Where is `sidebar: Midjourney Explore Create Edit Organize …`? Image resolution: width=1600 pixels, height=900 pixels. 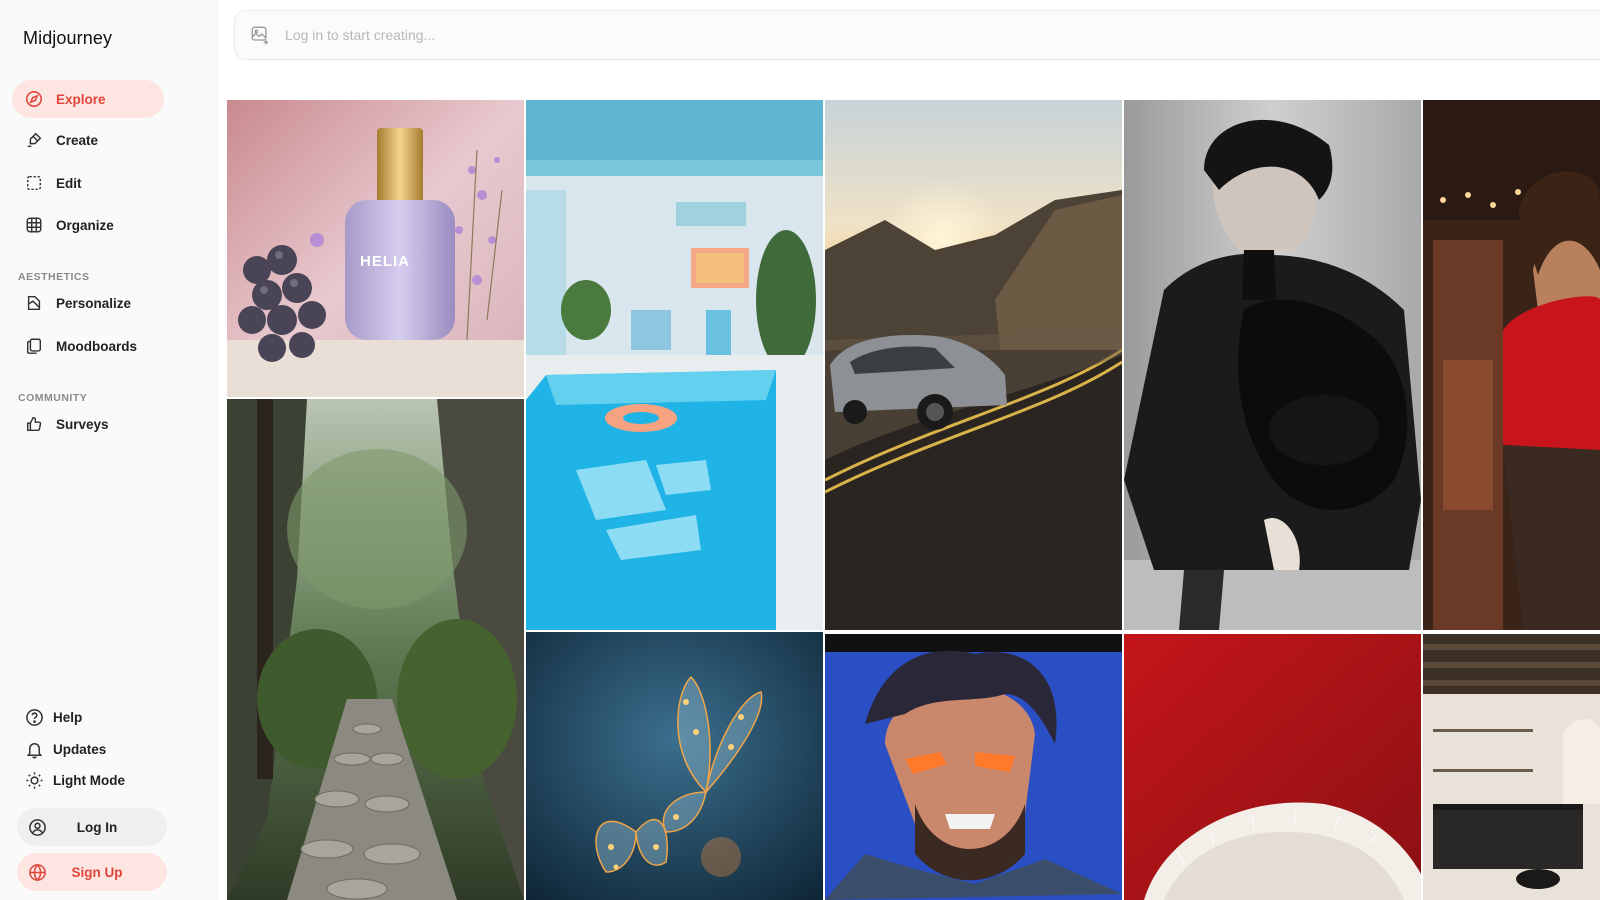
sidebar: Midjourney Explore Create Edit Organize … is located at coordinates (109, 450).